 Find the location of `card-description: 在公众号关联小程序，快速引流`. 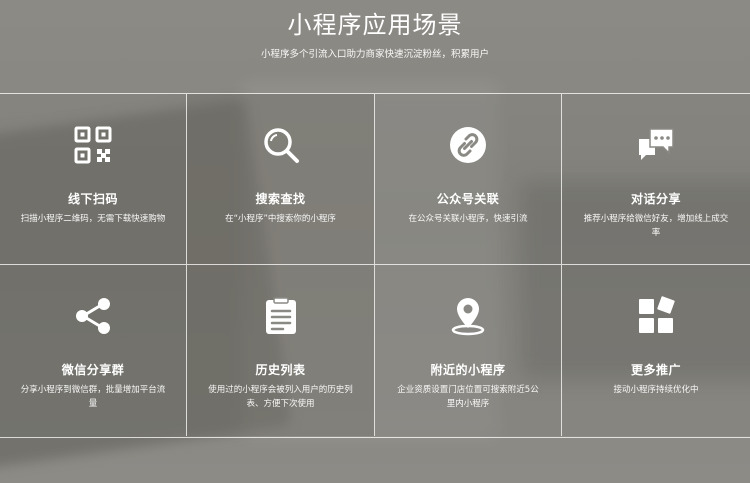

card-description: 在公众号关联小程序，快速引流 is located at coordinates (468, 219).